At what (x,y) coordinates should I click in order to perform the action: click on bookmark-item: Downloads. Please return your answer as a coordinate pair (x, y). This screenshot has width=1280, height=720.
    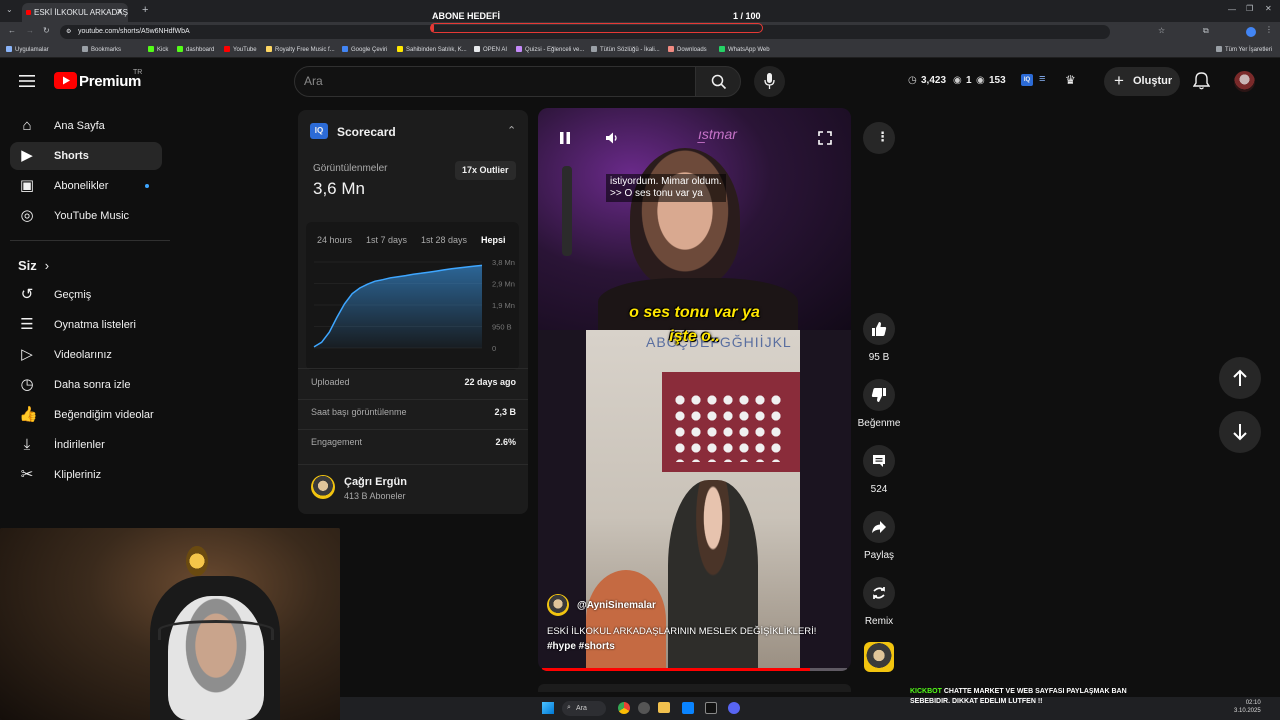
    Looking at the image, I should click on (687, 49).